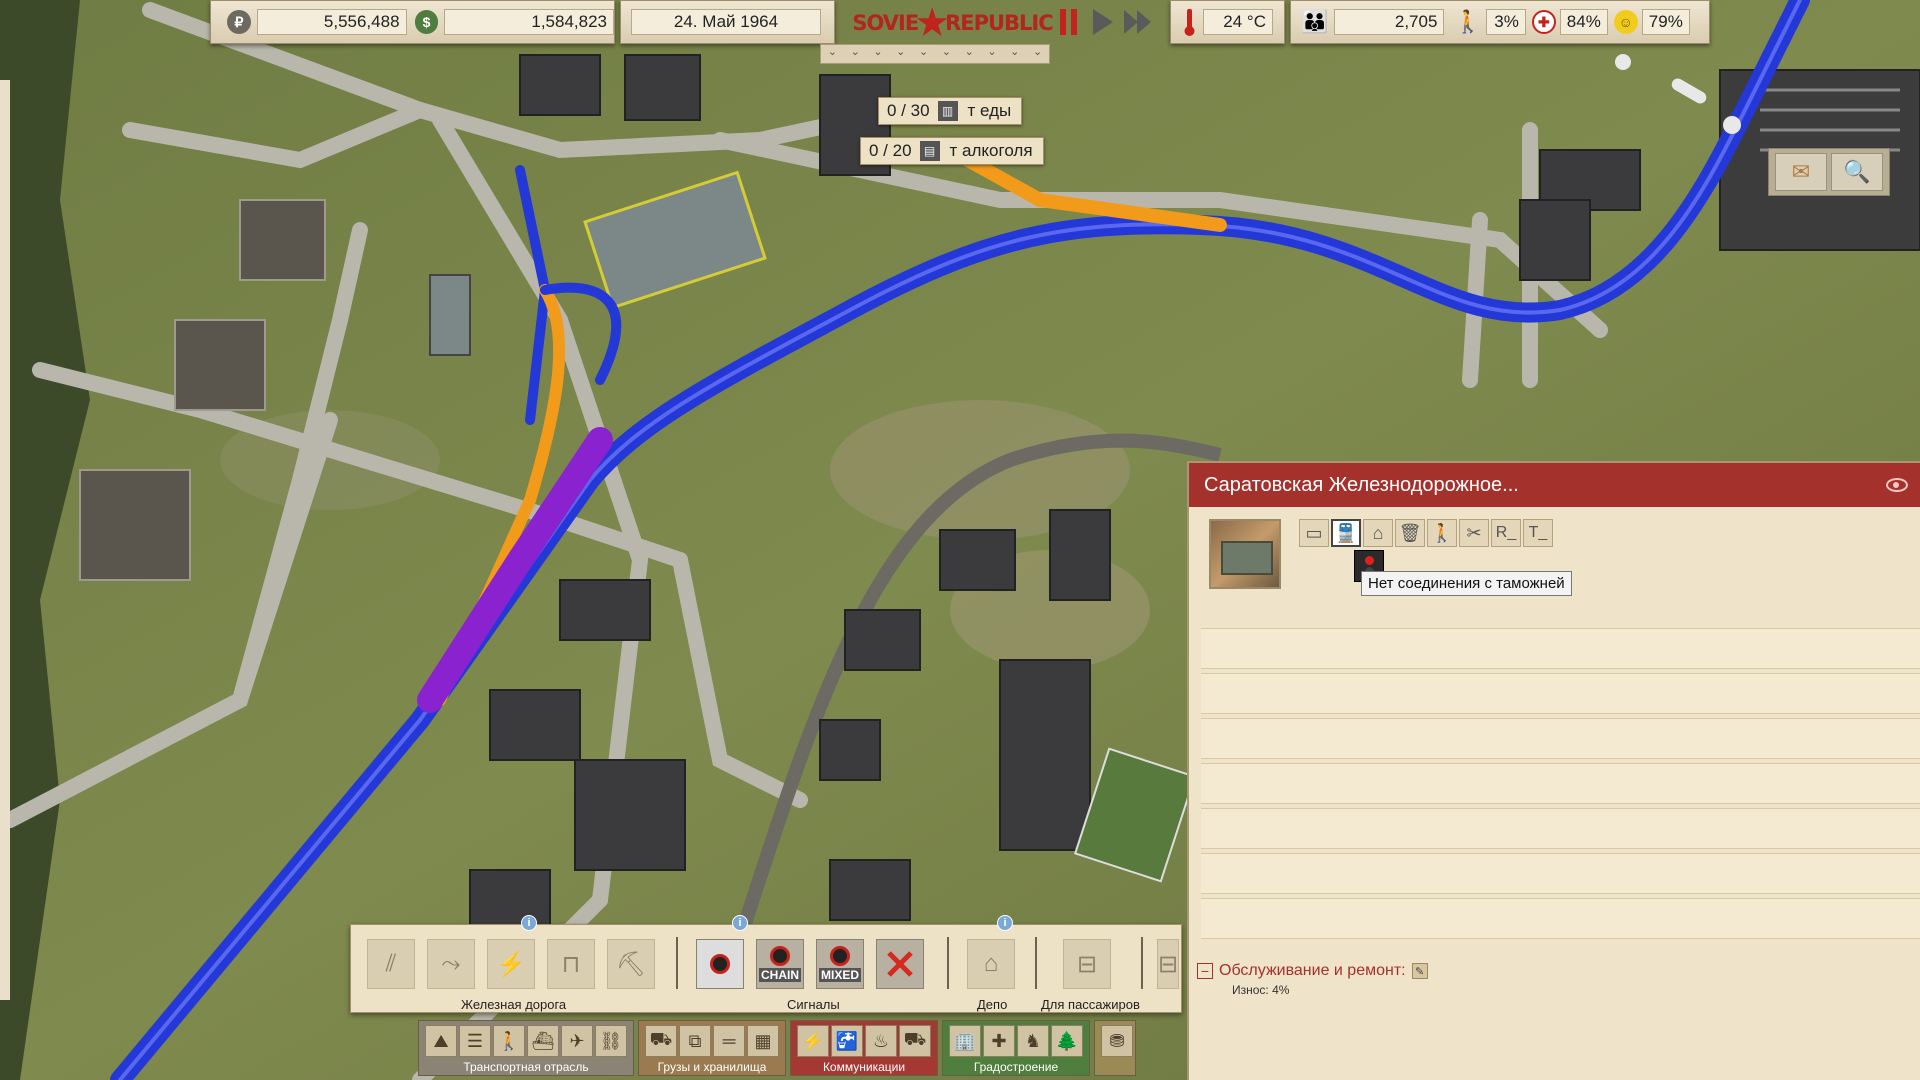 This screenshot has height=1080, width=1920. What do you see at coordinates (1205, 971) in the screenshot?
I see `collapse-icon: −` at bounding box center [1205, 971].